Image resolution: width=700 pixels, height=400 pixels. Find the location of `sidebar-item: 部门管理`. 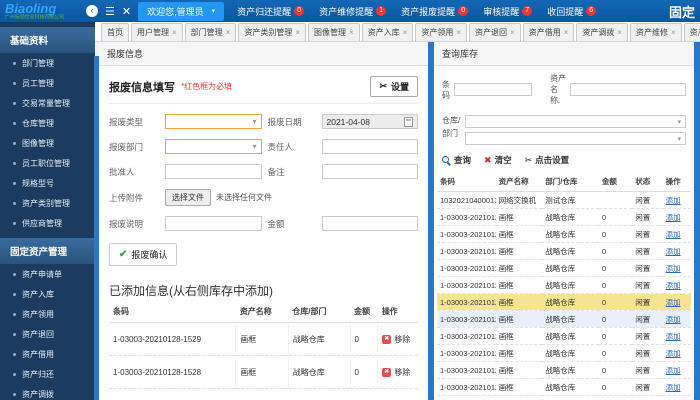

sidebar-item: 部门管理 is located at coordinates (47, 63).